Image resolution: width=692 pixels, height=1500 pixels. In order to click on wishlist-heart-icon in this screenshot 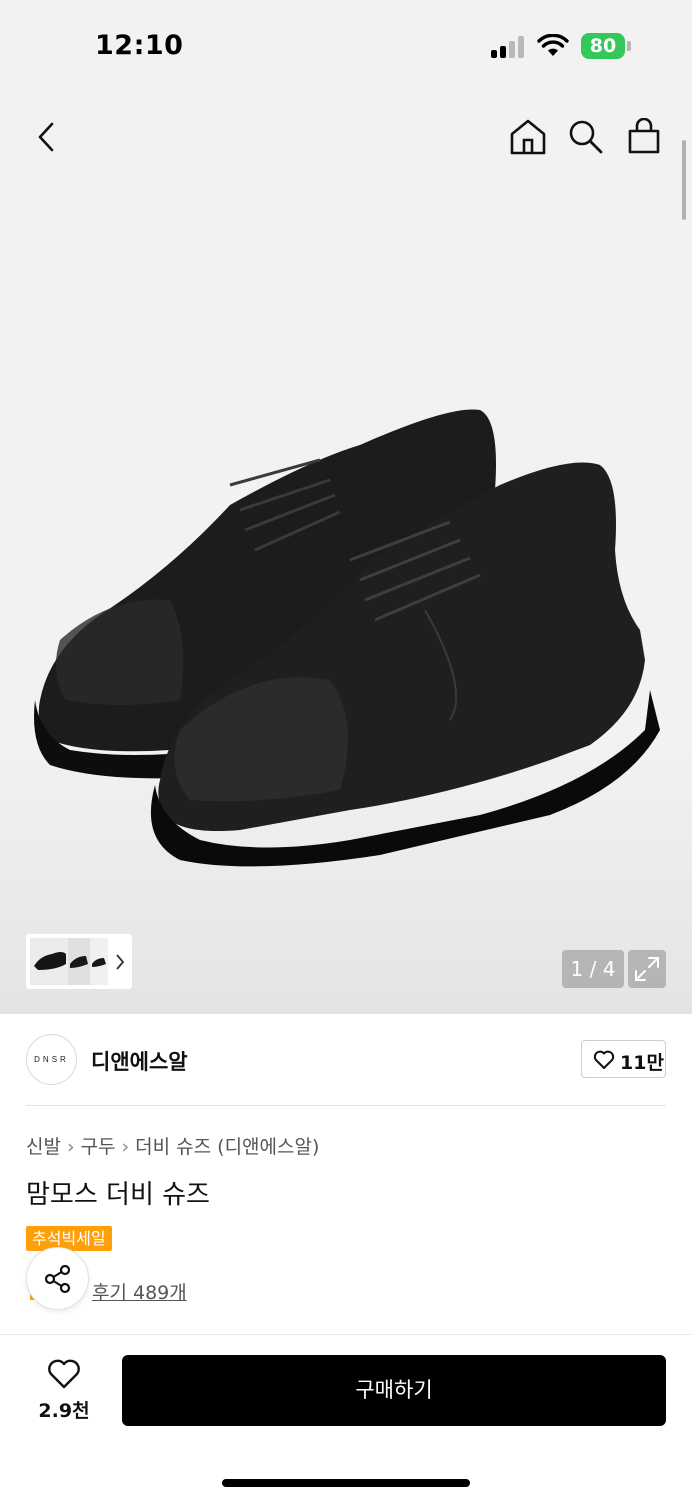, I will do `click(64, 1374)`.